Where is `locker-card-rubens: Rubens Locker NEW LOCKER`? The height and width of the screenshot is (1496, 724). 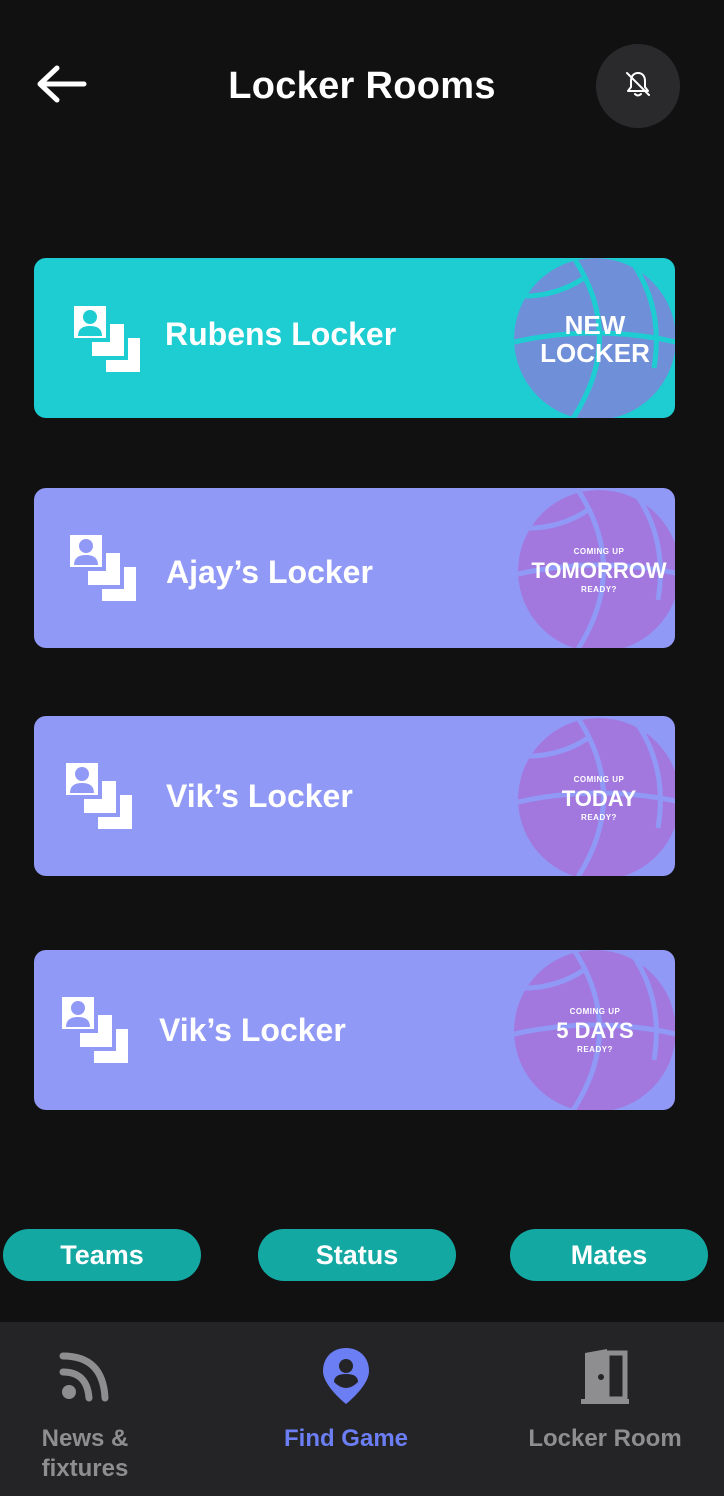
locker-card-rubens: Rubens Locker NEW LOCKER is located at coordinates (354, 338).